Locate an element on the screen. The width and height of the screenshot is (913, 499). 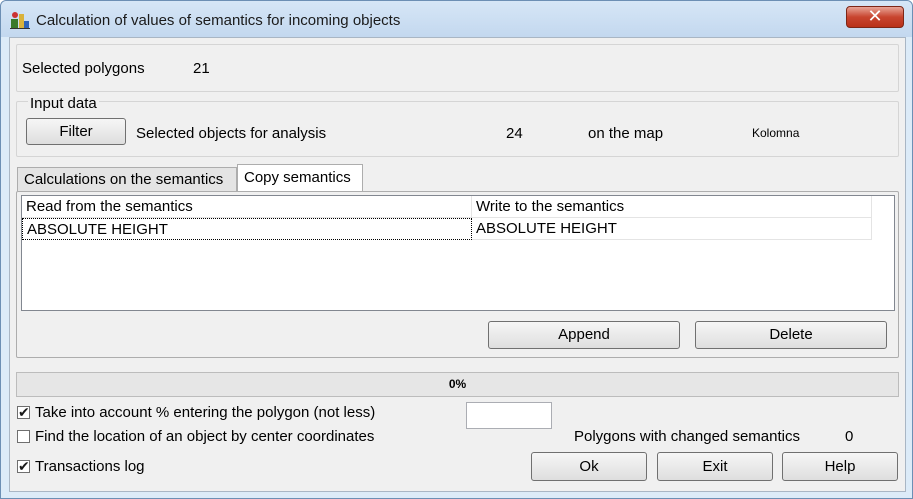
append-button: Append is located at coordinates (584, 335).